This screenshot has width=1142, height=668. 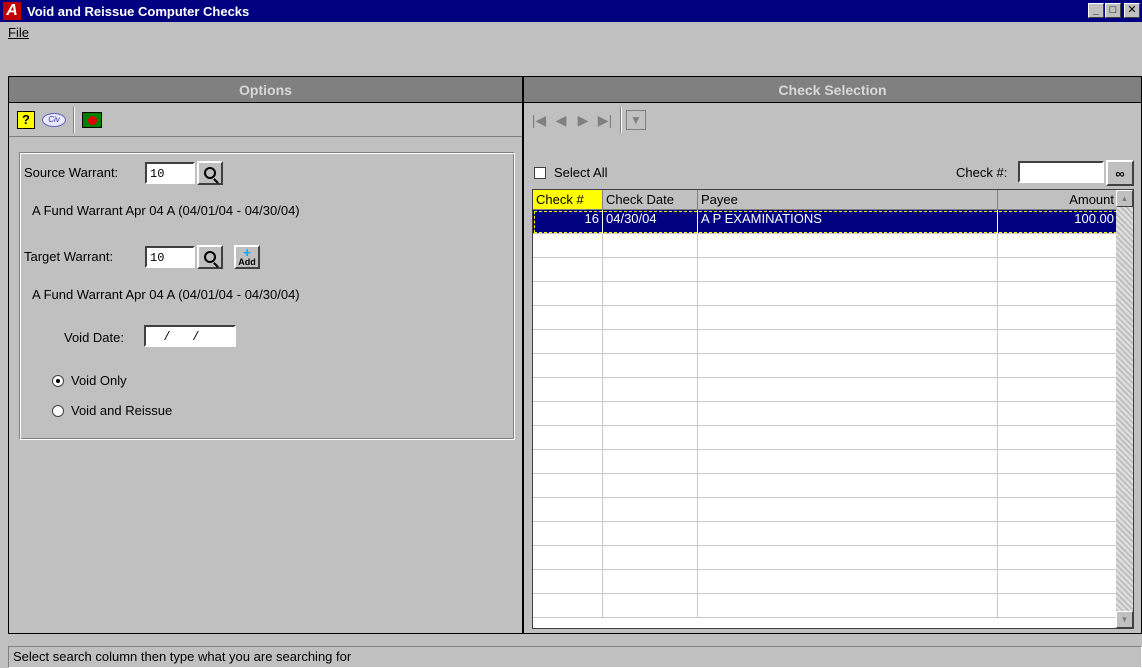 What do you see at coordinates (1058, 200) in the screenshot?
I see `column-amount: Amount` at bounding box center [1058, 200].